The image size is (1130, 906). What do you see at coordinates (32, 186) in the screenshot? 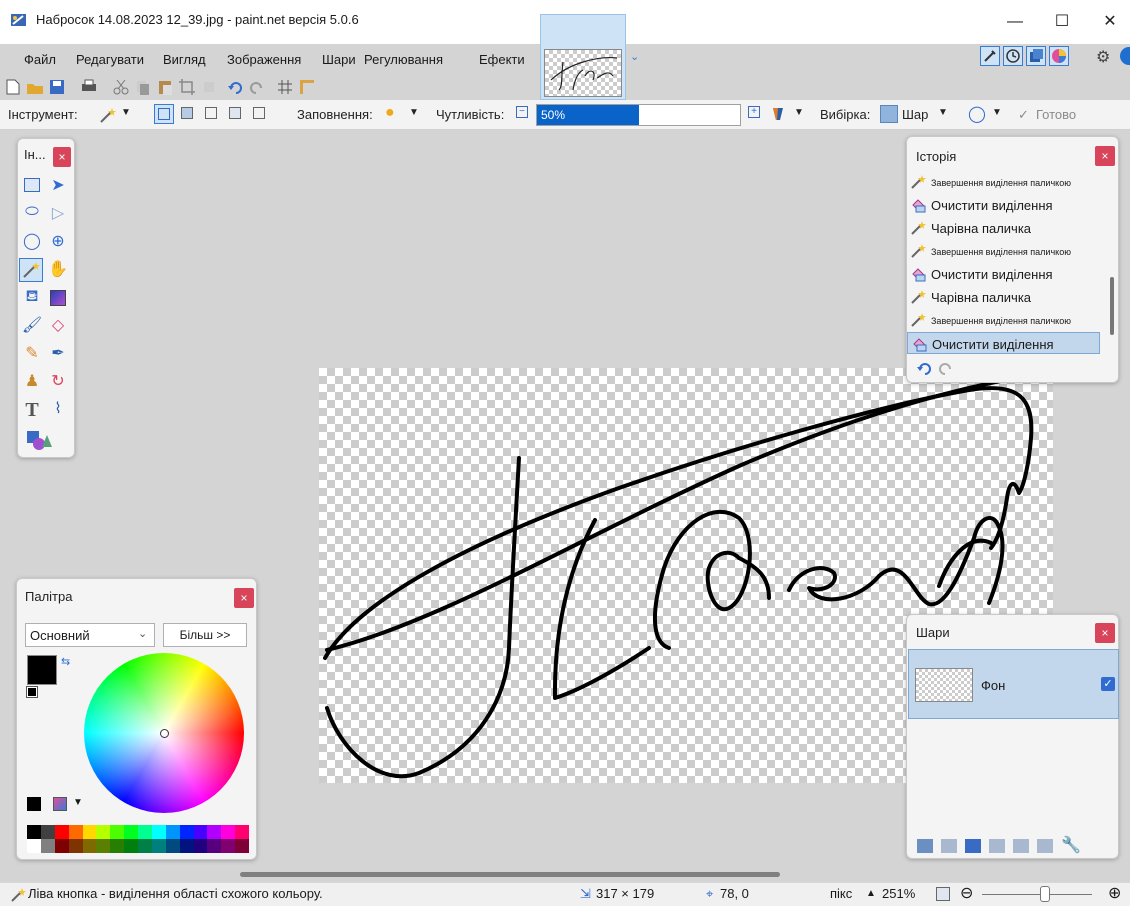
I see `rectangle-select-tool-icon` at bounding box center [32, 186].